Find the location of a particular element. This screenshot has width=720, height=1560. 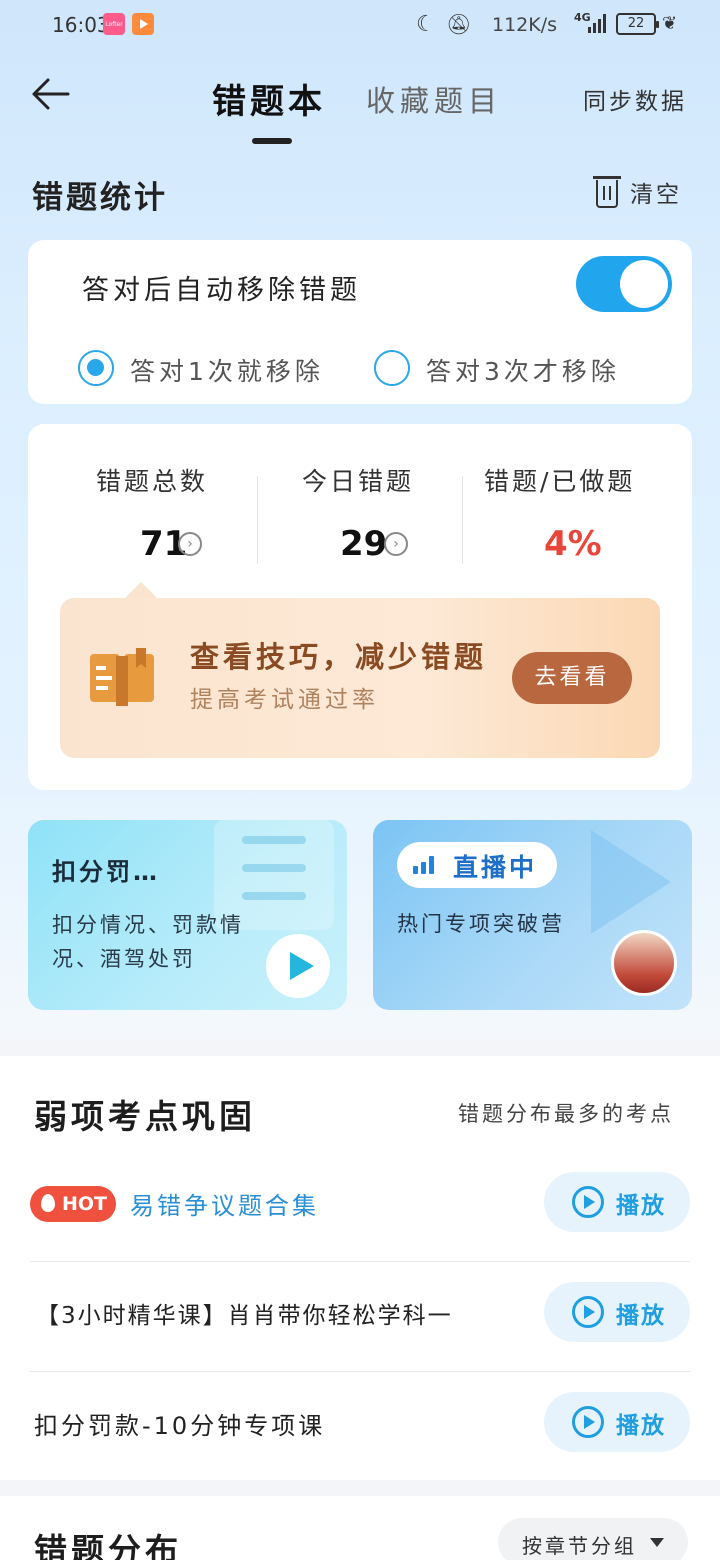

net-speed: 112K/s is located at coordinates (525, 25).